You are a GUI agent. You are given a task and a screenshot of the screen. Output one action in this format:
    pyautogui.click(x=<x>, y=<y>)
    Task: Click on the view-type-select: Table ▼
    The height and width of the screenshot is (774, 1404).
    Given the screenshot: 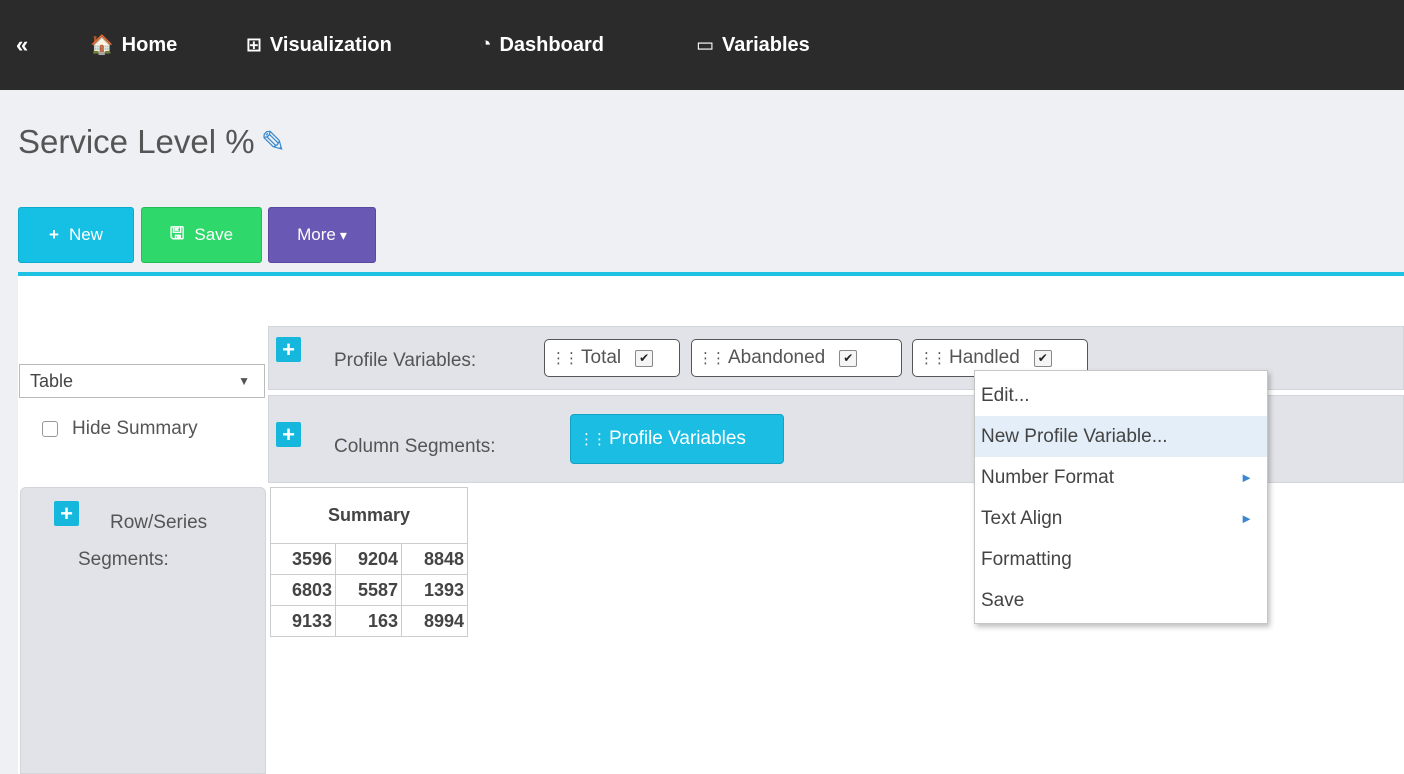 What is the action you would take?
    pyautogui.click(x=142, y=381)
    